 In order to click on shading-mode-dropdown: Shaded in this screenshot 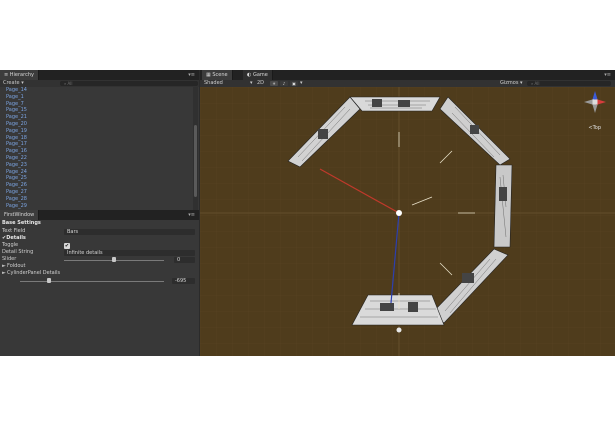, I will do `click(213, 83)`.